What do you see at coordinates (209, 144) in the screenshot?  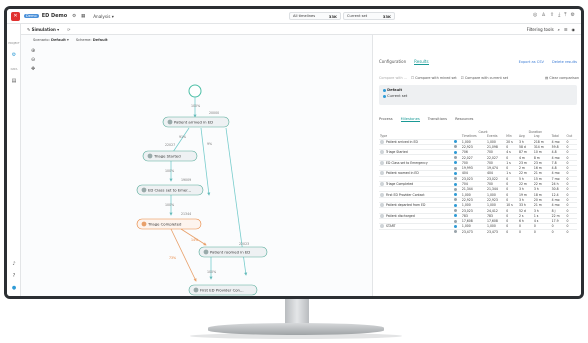 I see `edge-label: 9%` at bounding box center [209, 144].